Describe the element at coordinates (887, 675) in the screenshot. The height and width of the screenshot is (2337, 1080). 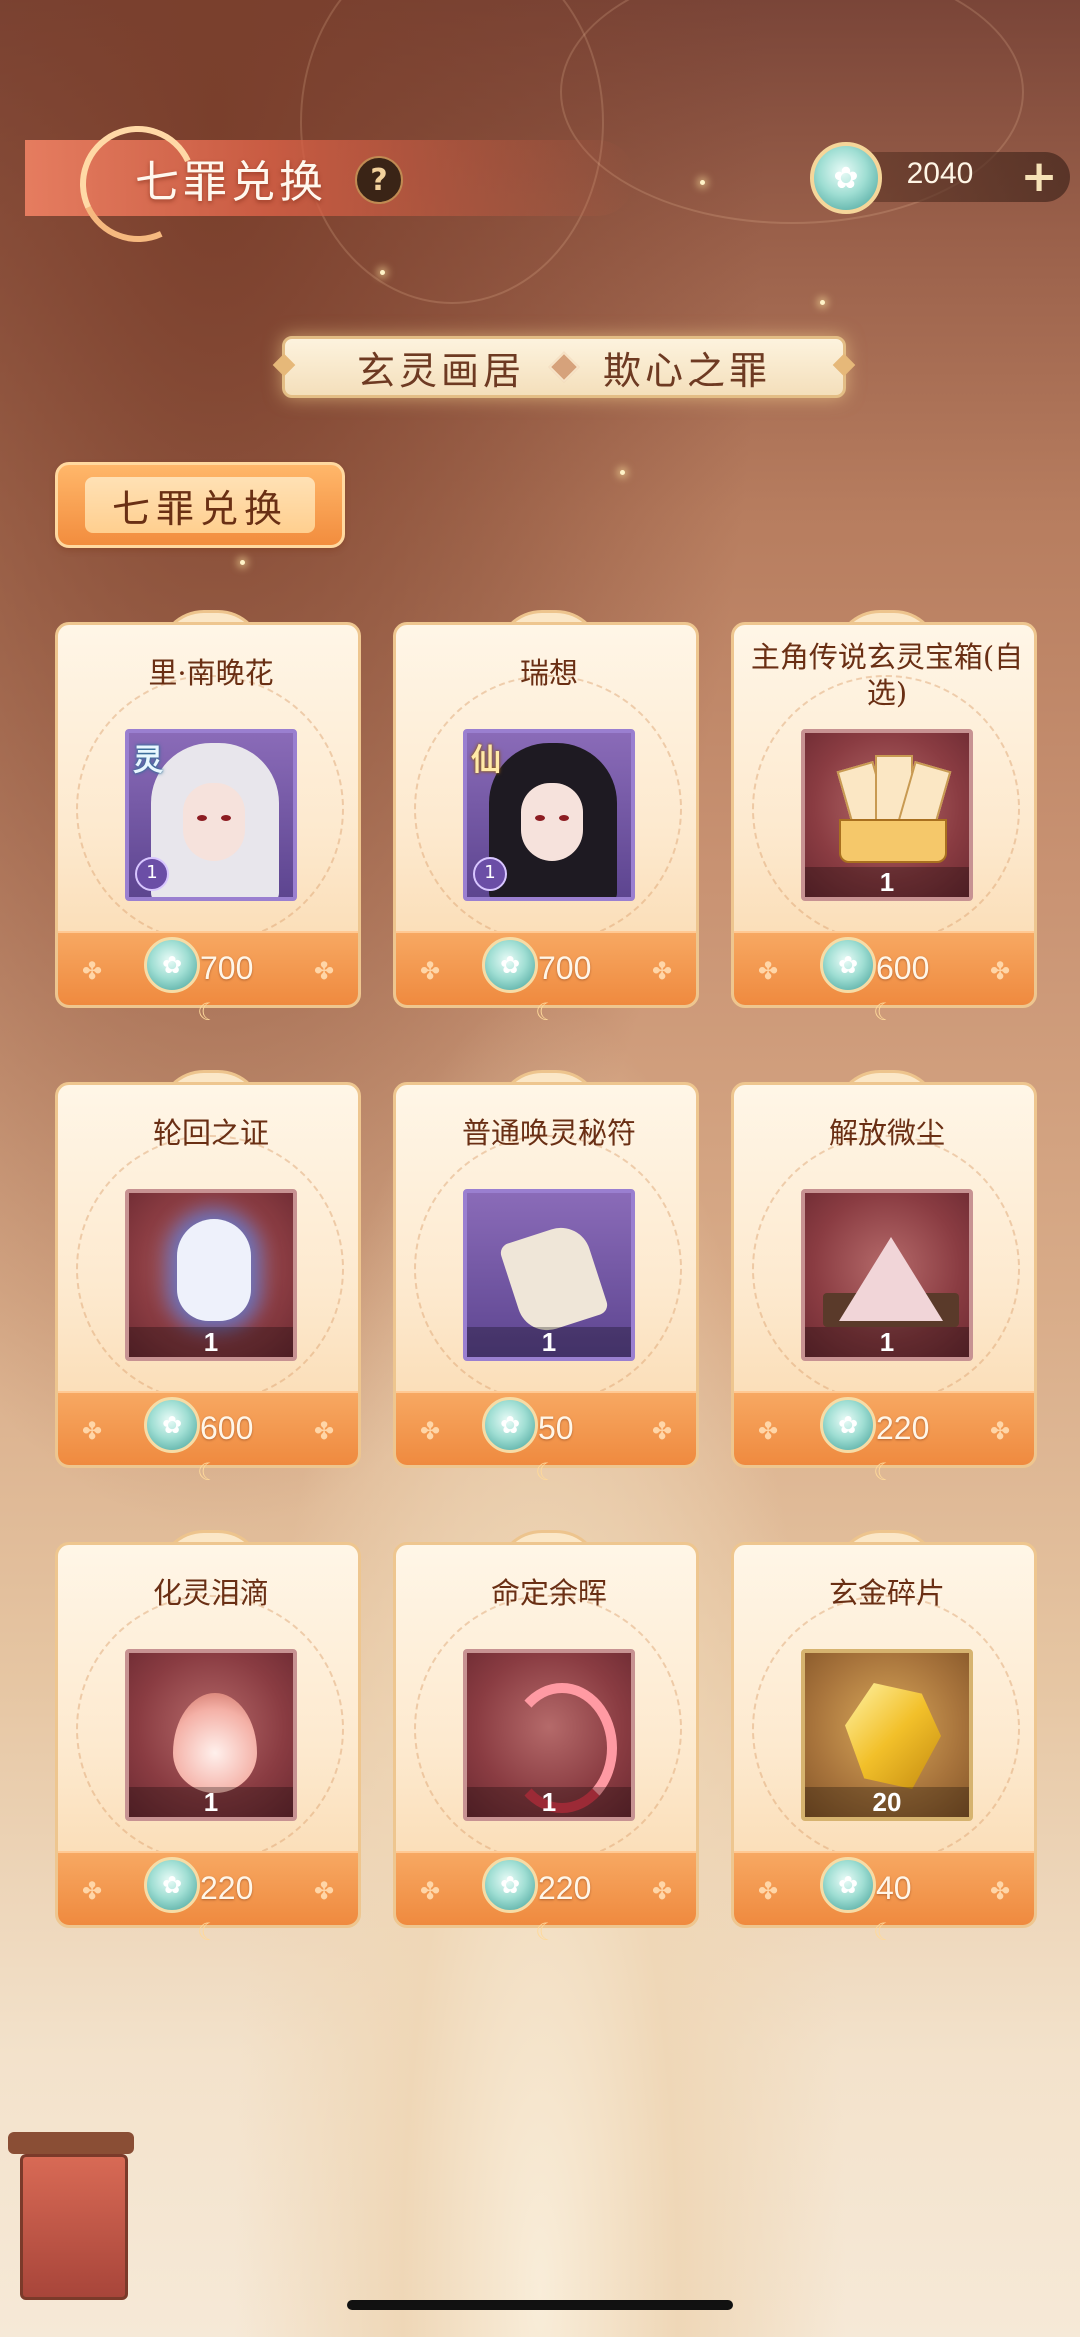
I see `item-name: 主角传说玄灵宝箱(自选)` at that location.